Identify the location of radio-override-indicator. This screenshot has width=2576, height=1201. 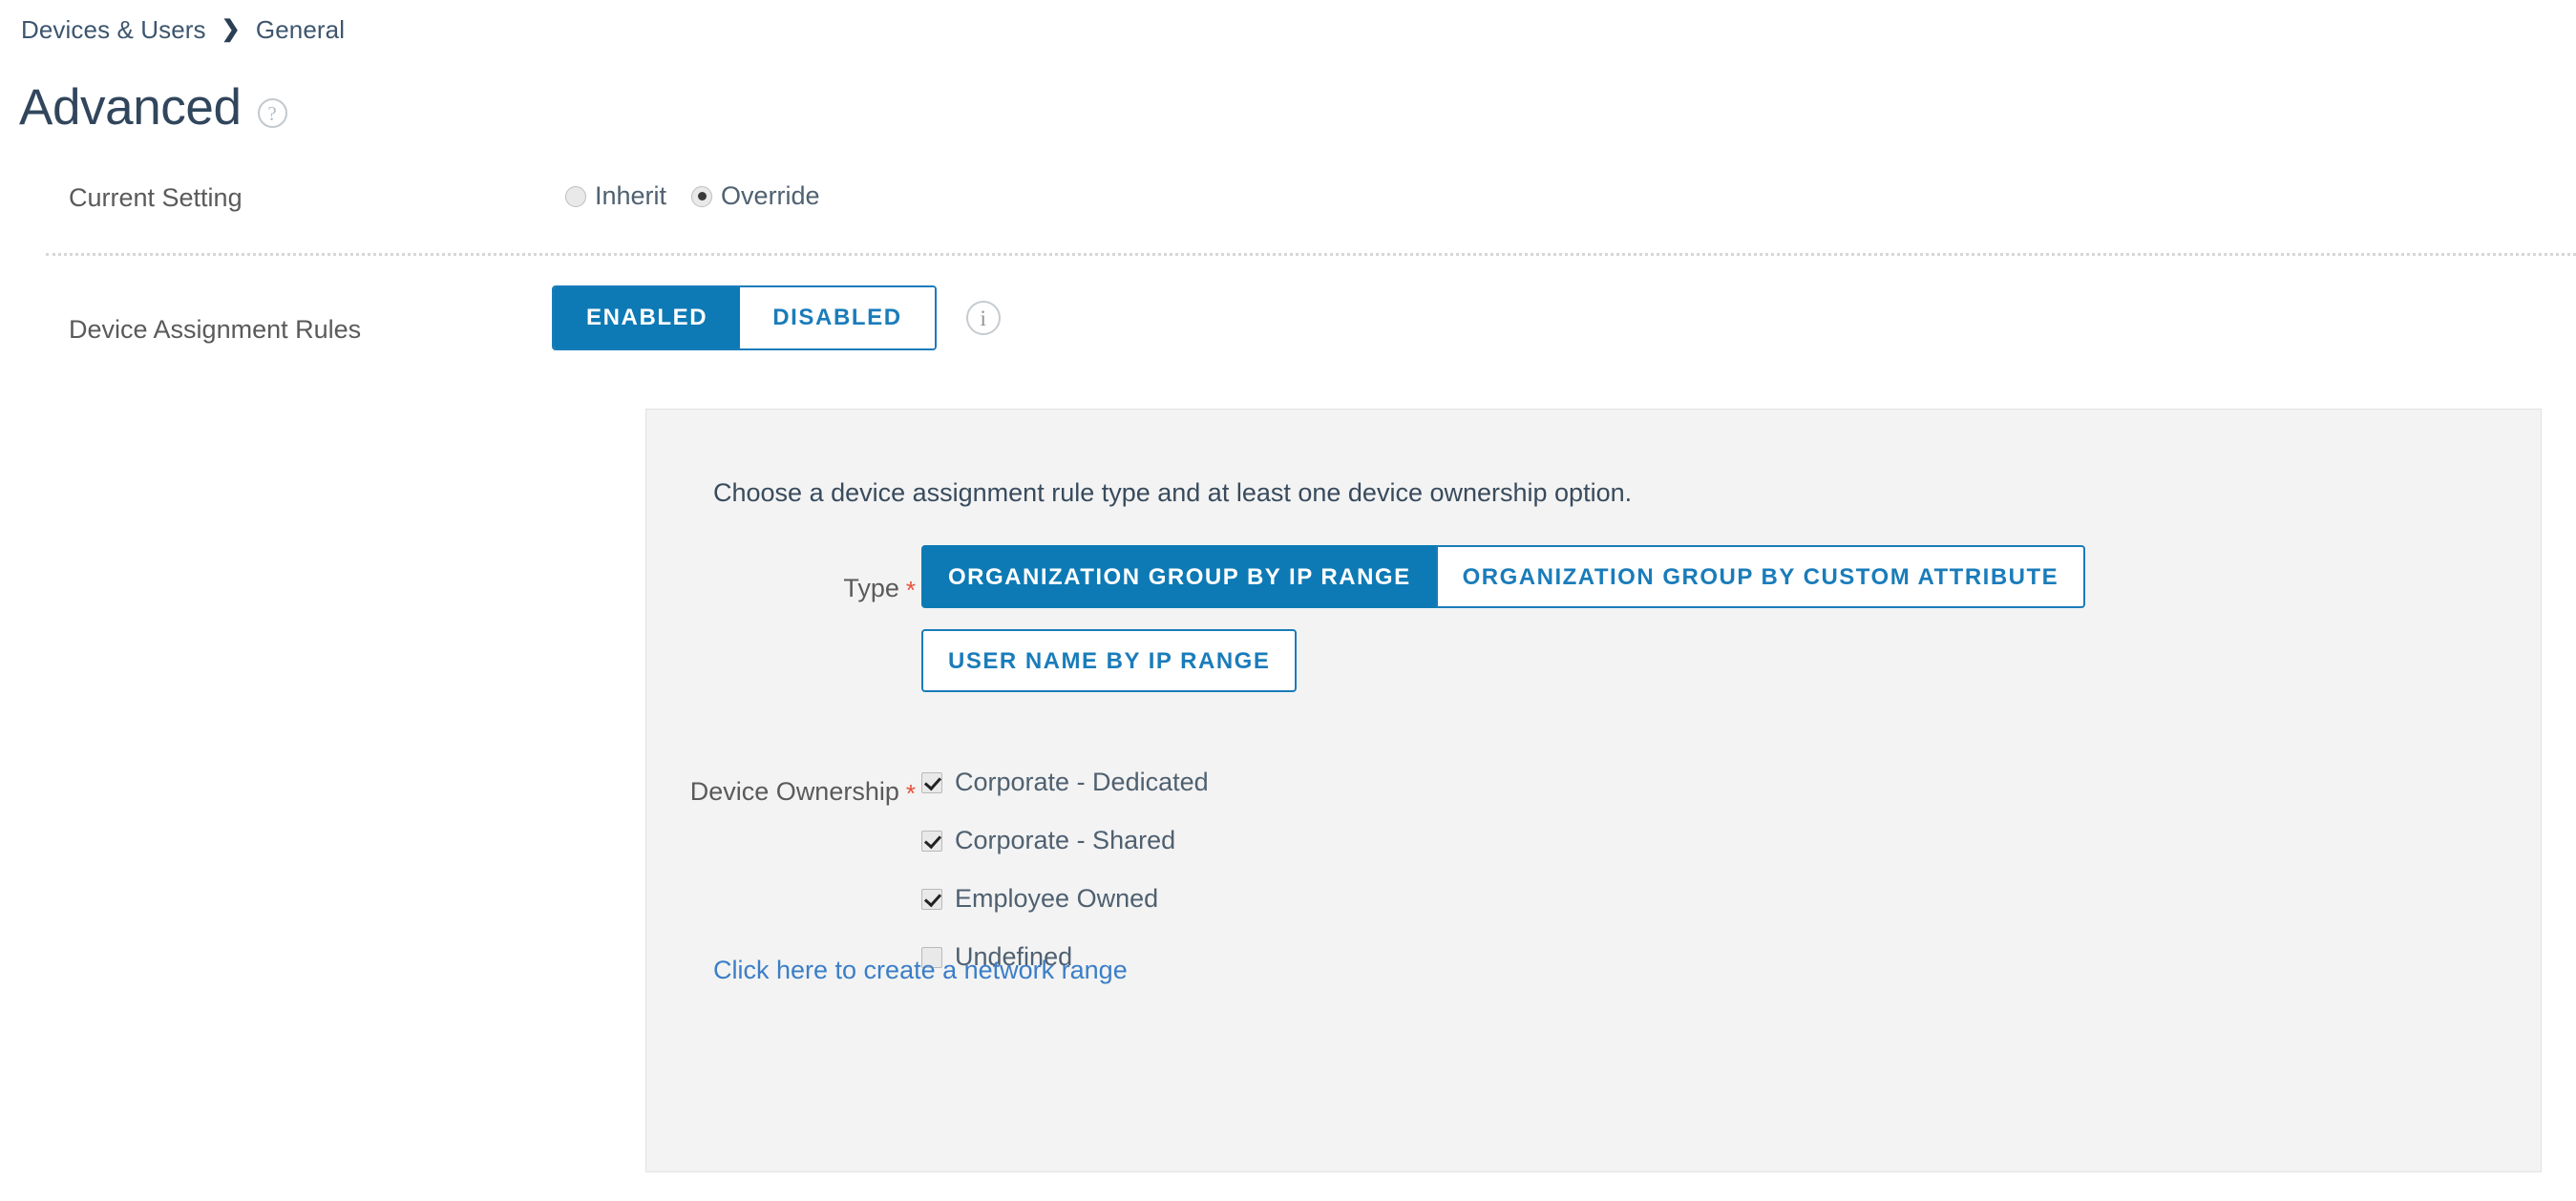
(702, 196).